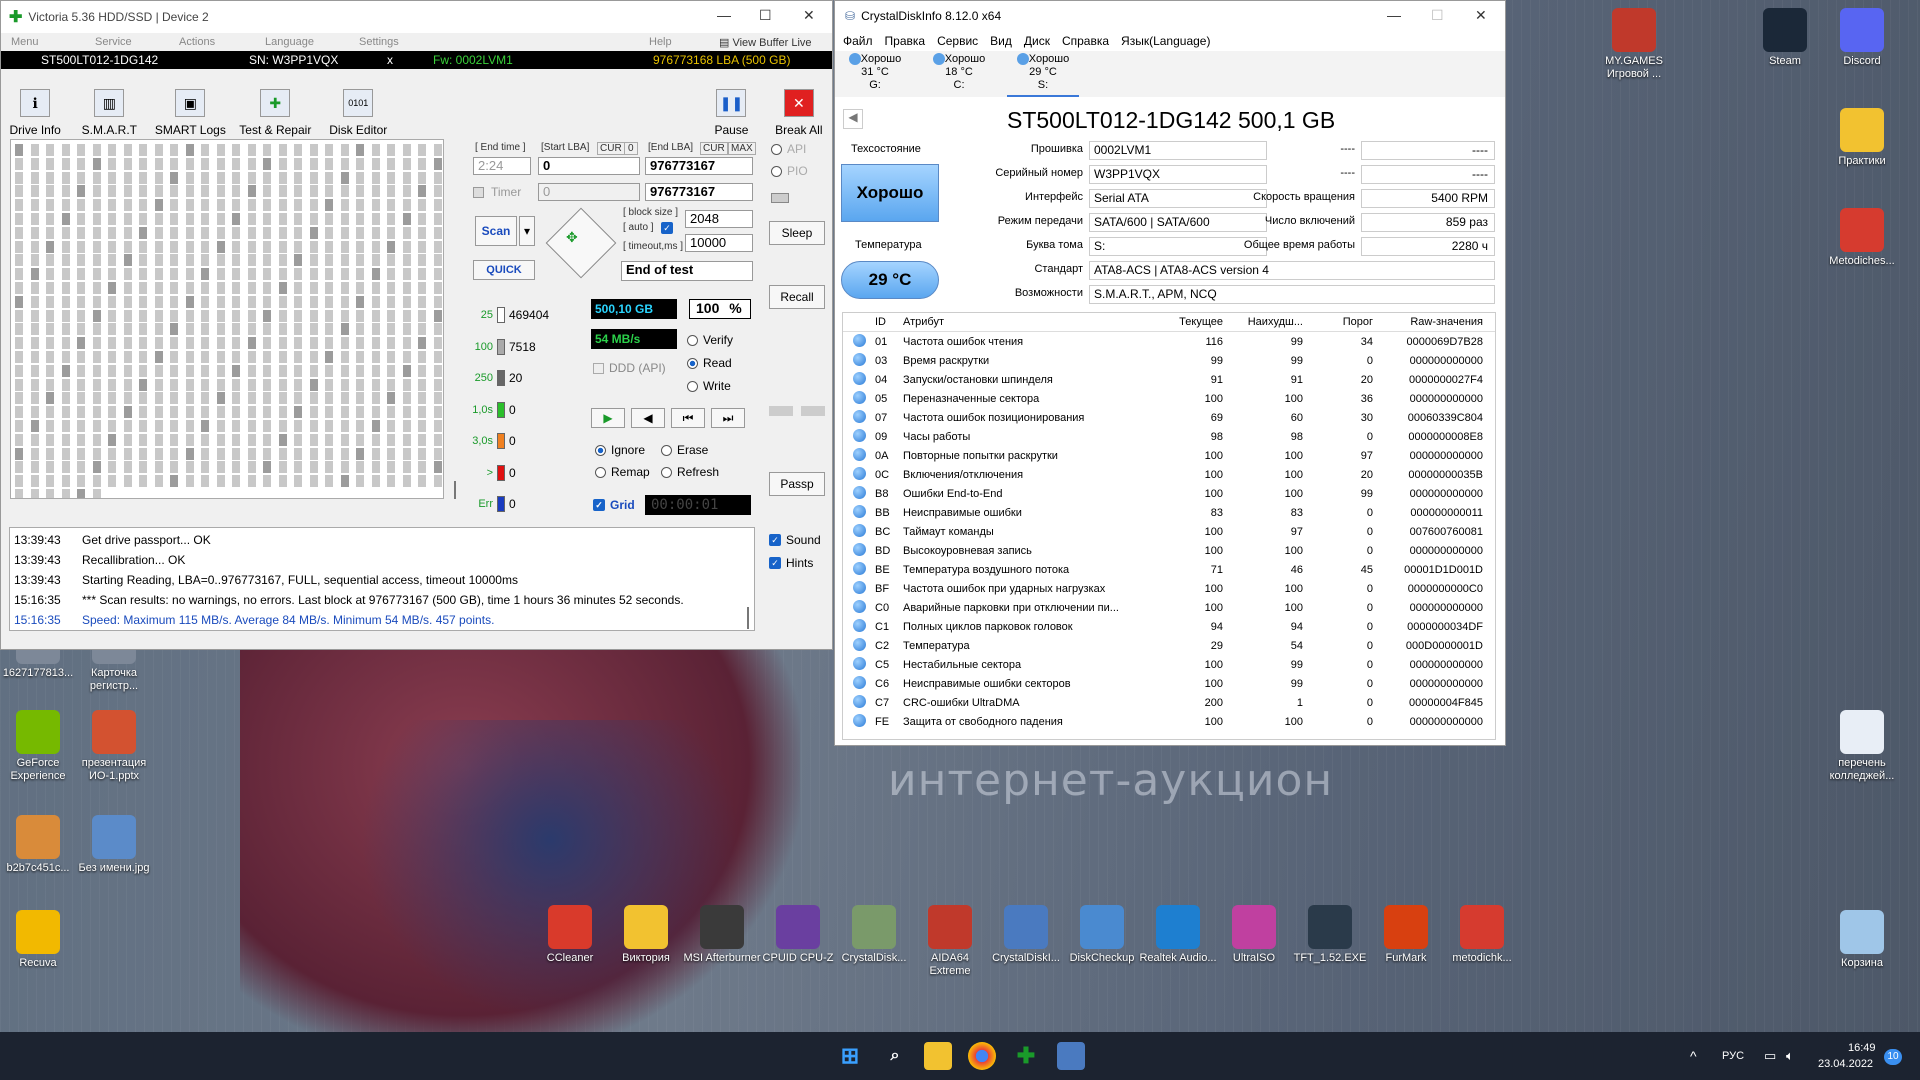 This screenshot has width=1920, height=1080. What do you see at coordinates (719, 243) in the screenshot?
I see `timeout-field: 10000` at bounding box center [719, 243].